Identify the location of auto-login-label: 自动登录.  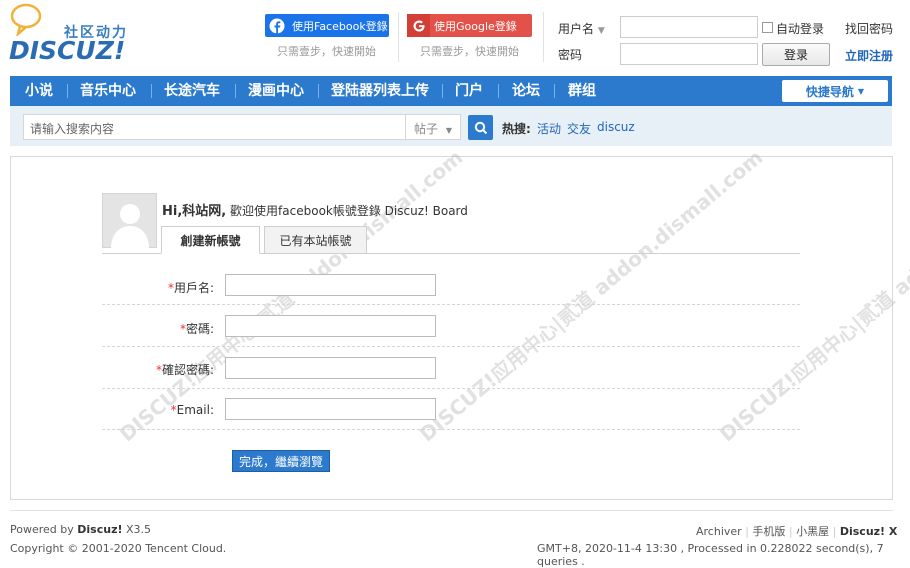
(800, 28).